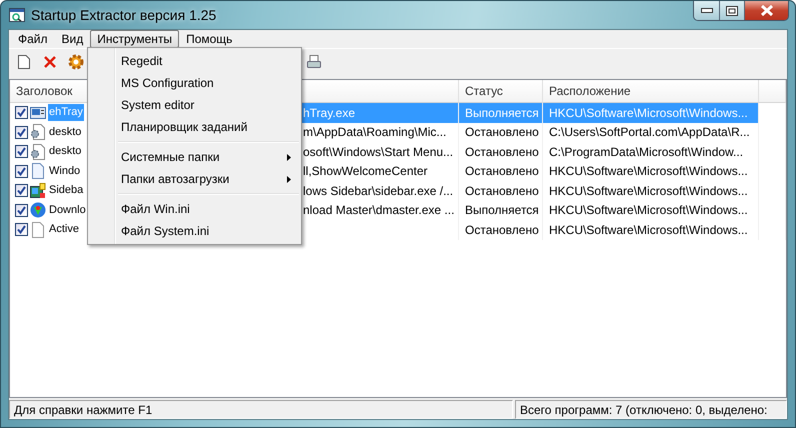 The image size is (796, 428). Describe the element at coordinates (167, 83) in the screenshot. I see `menu-option-label: MS Configuration` at that location.